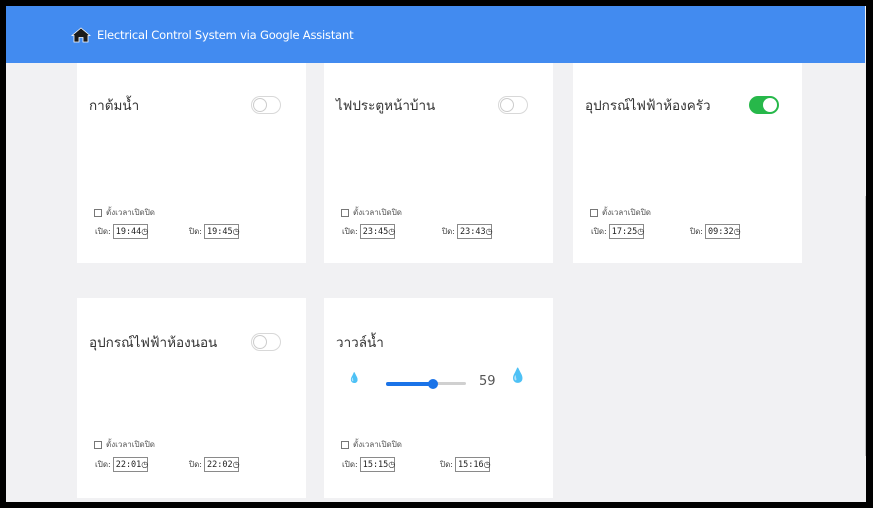 This screenshot has width=873, height=508. I want to click on close-time-group: ปิด: 19:45 ◷, so click(214, 231).